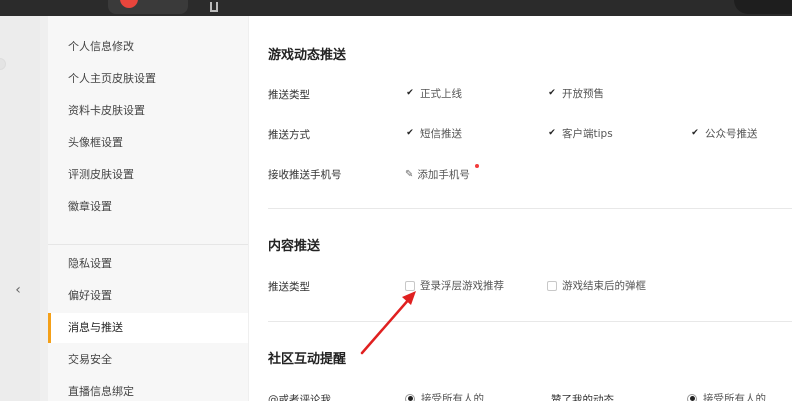 Image resolution: width=792 pixels, height=401 pixels. Describe the element at coordinates (20, 208) in the screenshot. I see `left-edge-panel` at that location.